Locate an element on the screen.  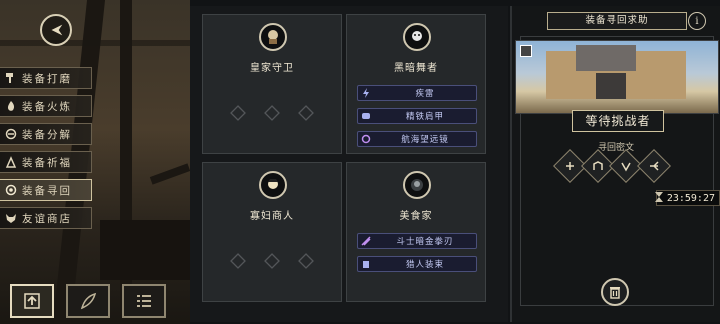
menu-item-label: 装备分解 is located at coordinates (47, 134).